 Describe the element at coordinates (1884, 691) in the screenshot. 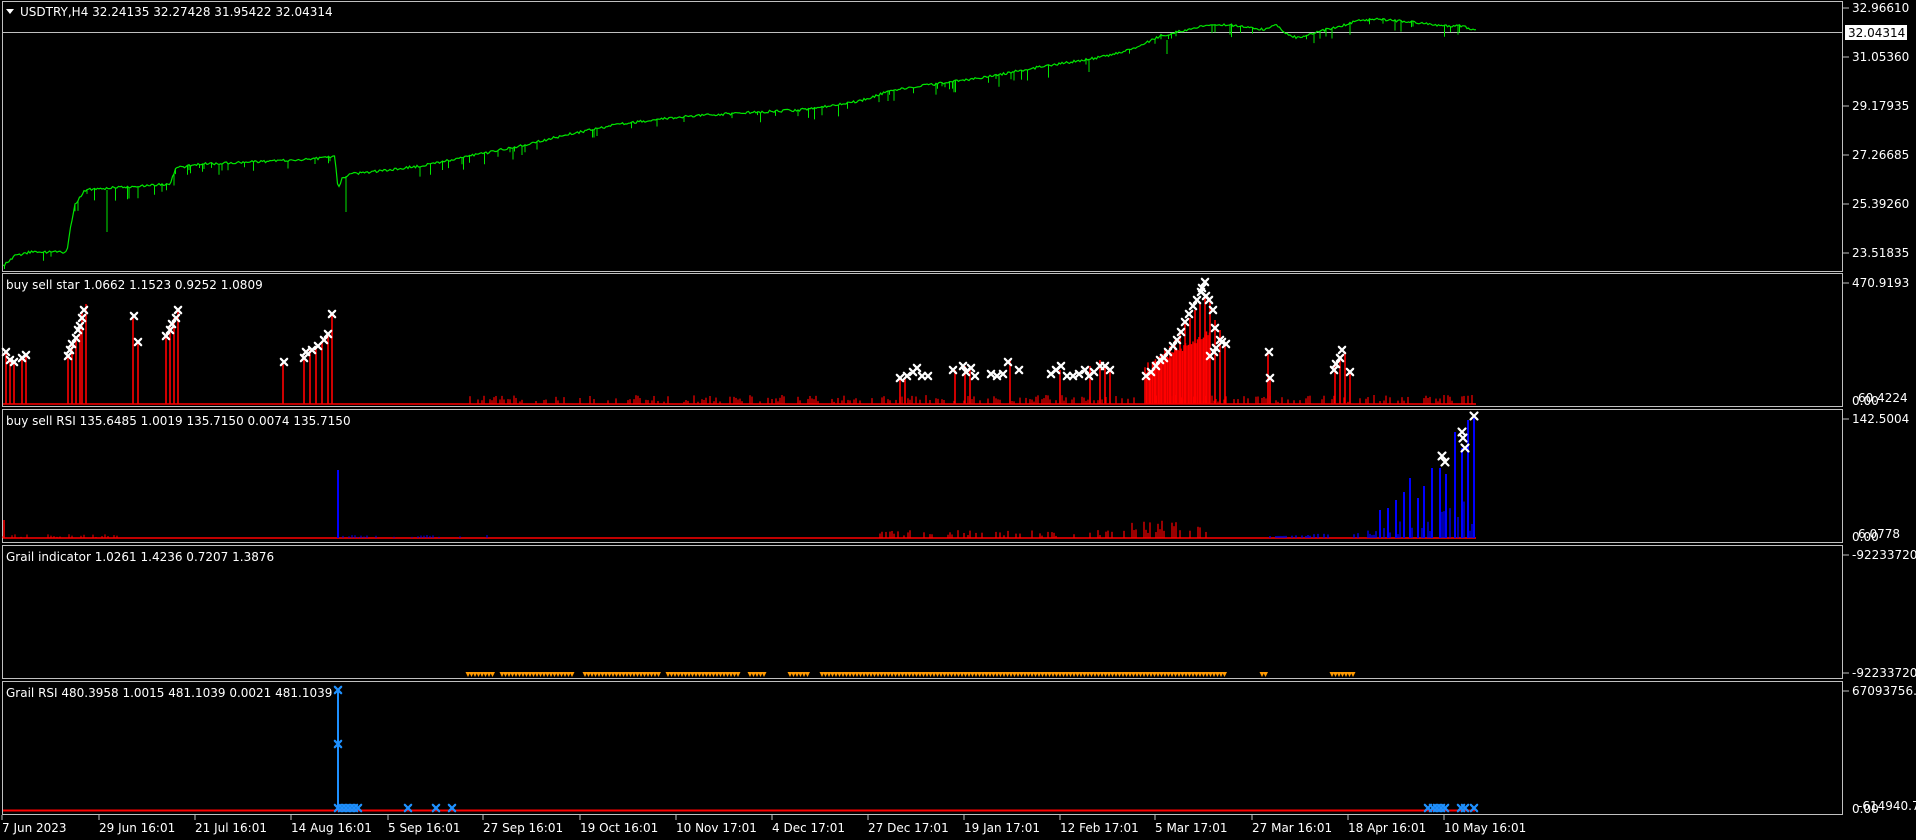

I see `scale-label: 67093756.2` at that location.